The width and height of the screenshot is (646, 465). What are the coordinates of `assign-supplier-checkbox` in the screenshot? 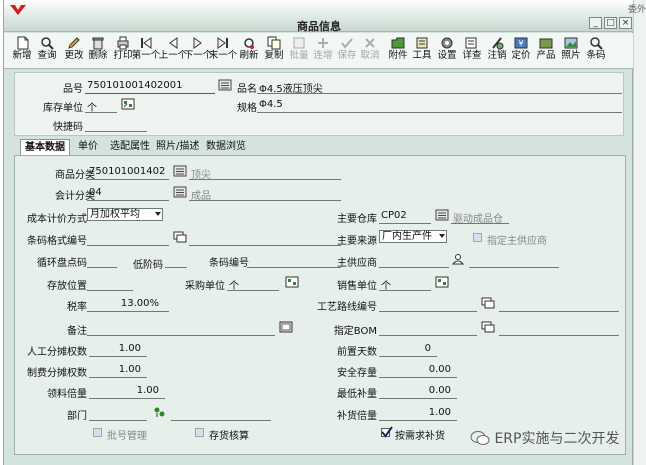 It's located at (477, 237).